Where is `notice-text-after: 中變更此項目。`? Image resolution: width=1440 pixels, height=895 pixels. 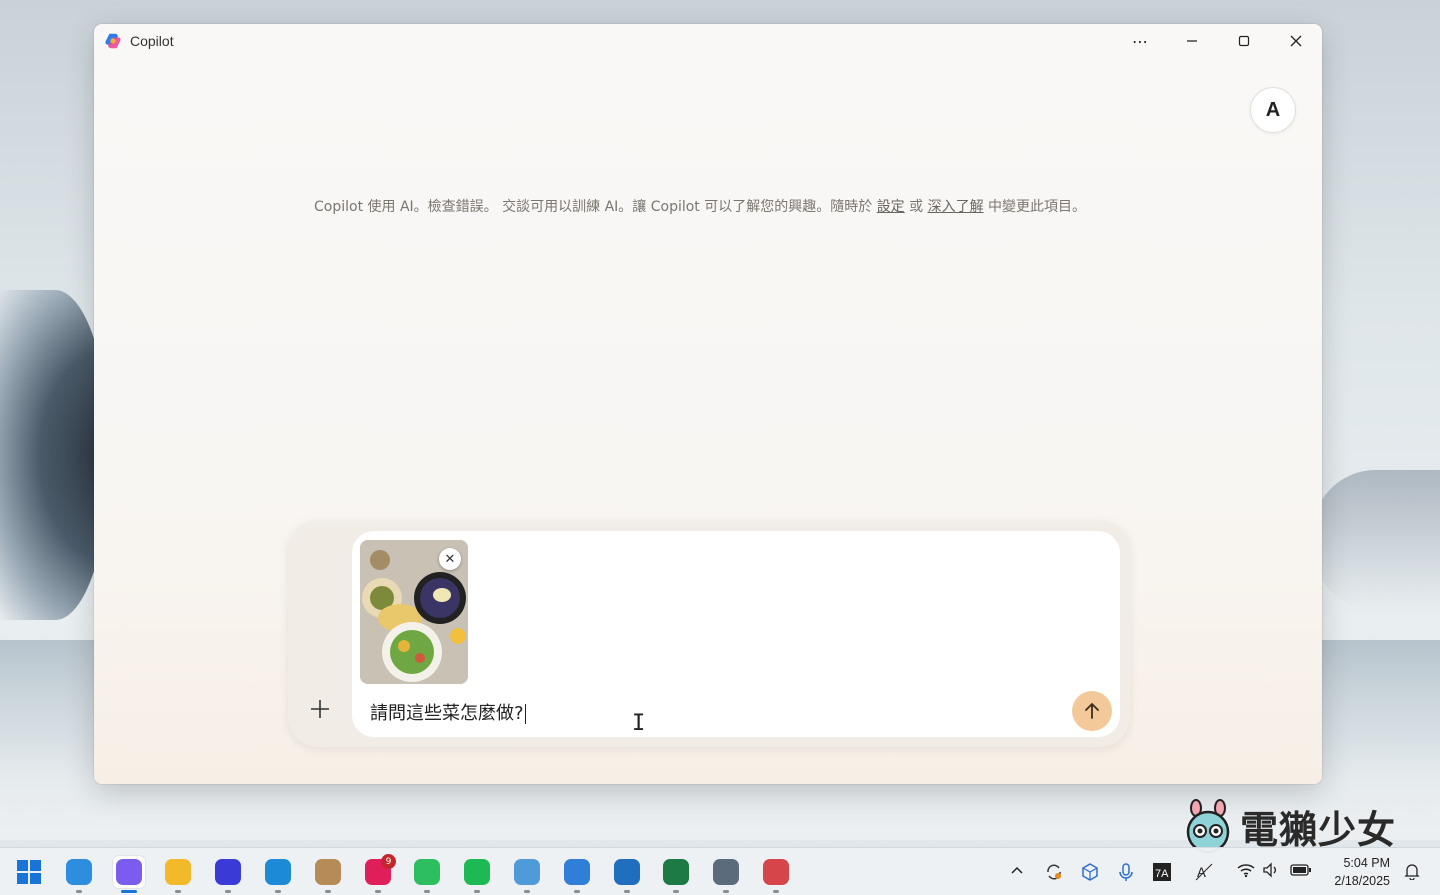 notice-text-after: 中變更此項目。 is located at coordinates (1035, 207).